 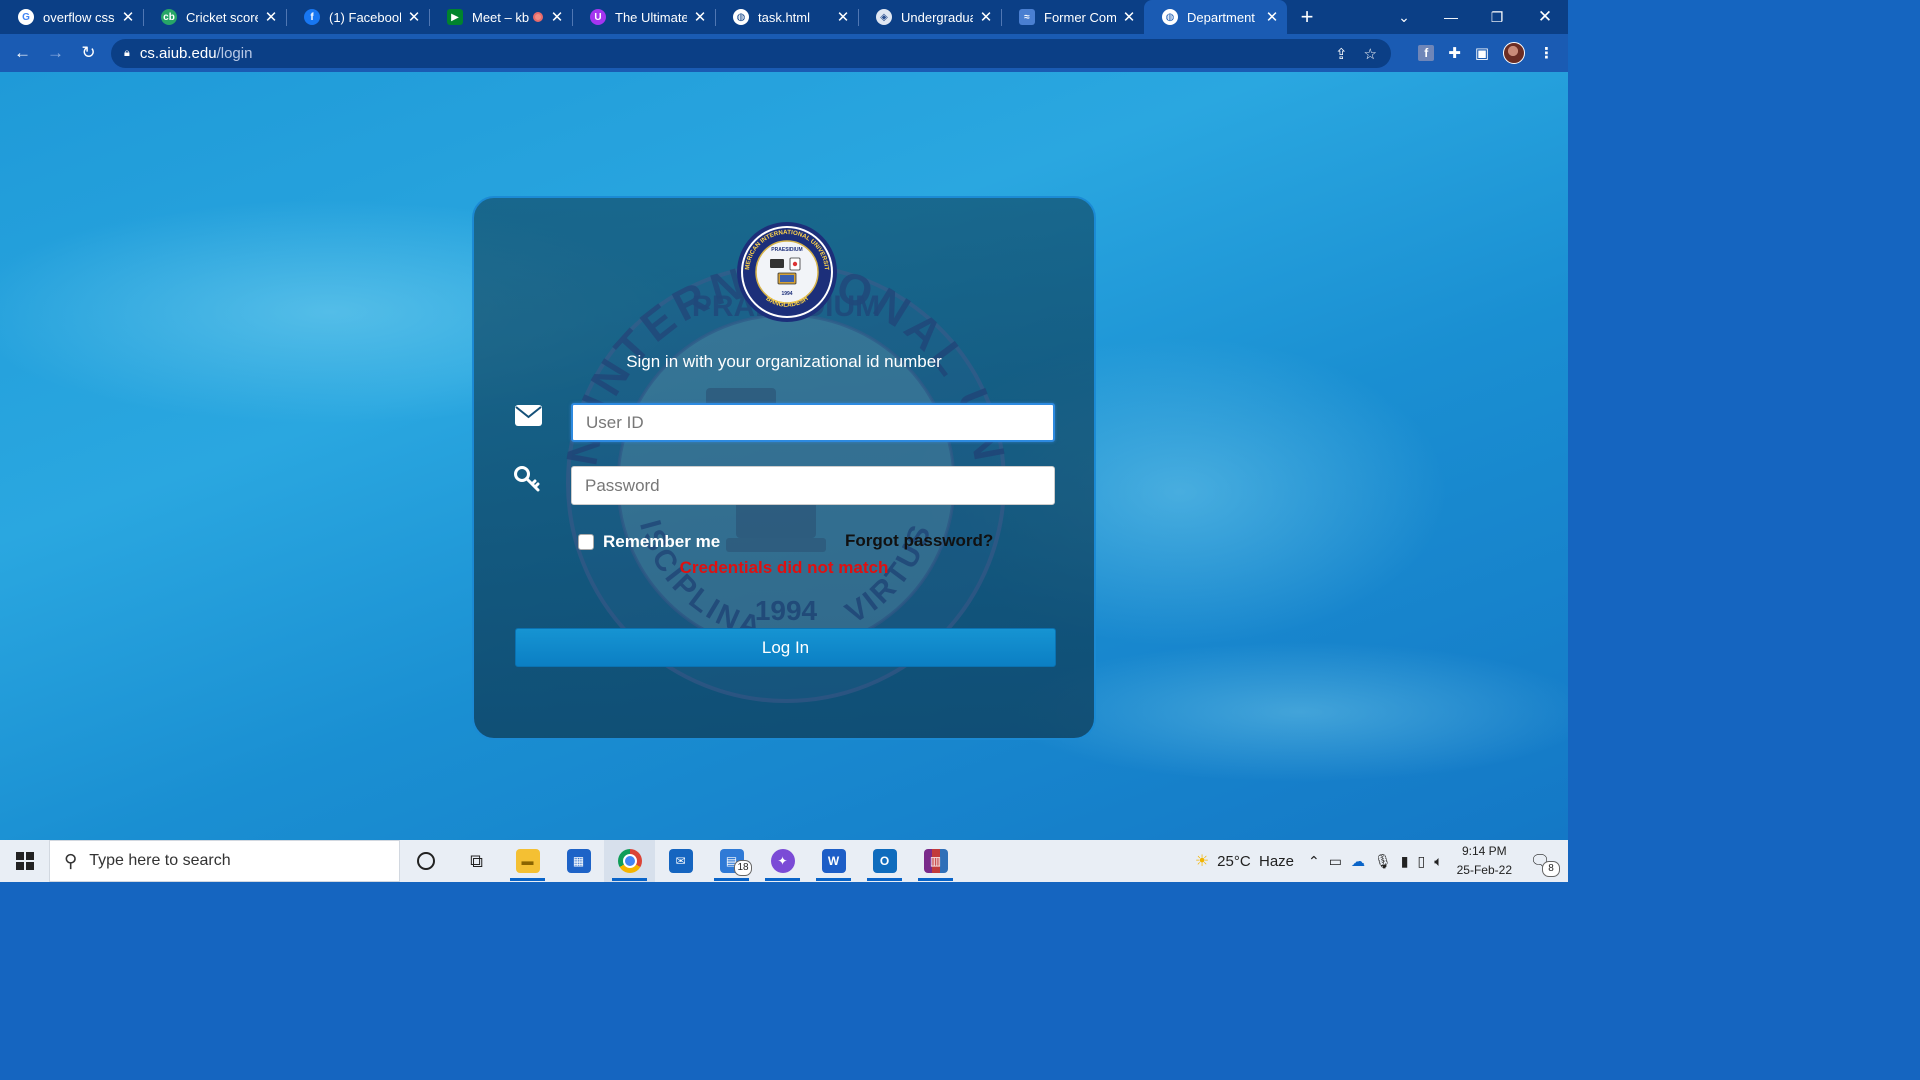 What do you see at coordinates (937, 17) in the screenshot?
I see `tab-title: Undergraduat` at bounding box center [937, 17].